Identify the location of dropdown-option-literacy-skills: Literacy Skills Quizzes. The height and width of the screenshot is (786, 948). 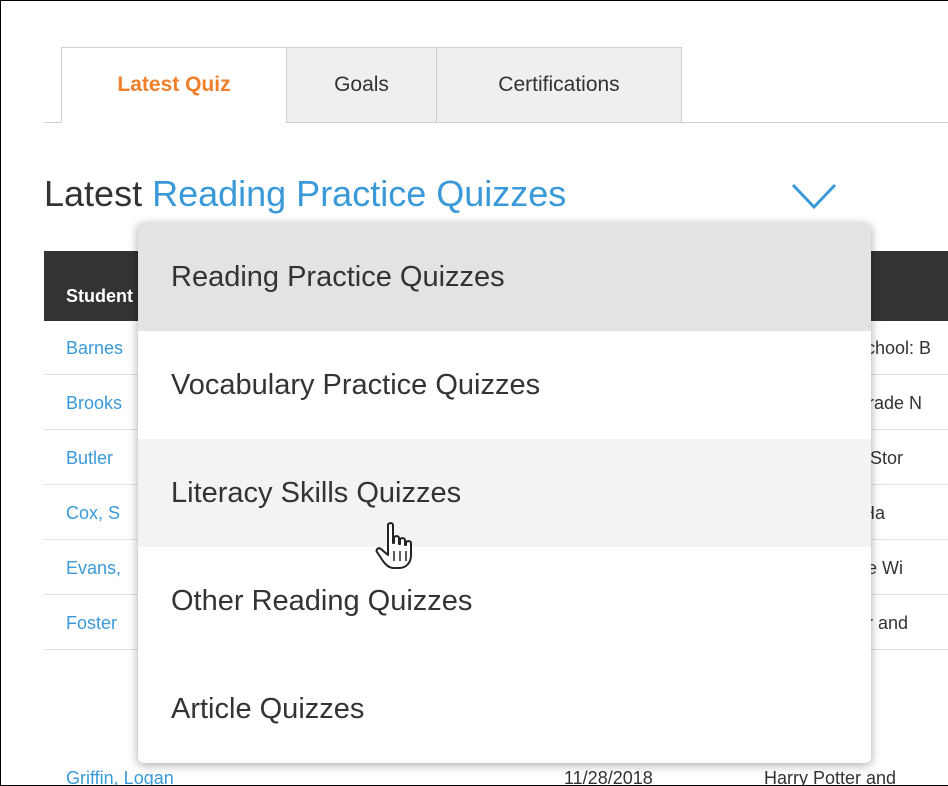
(504, 493).